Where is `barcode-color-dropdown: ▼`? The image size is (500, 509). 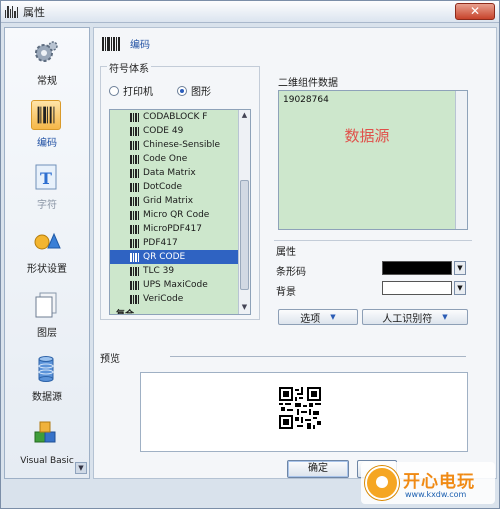 barcode-color-dropdown: ▼ is located at coordinates (460, 268).